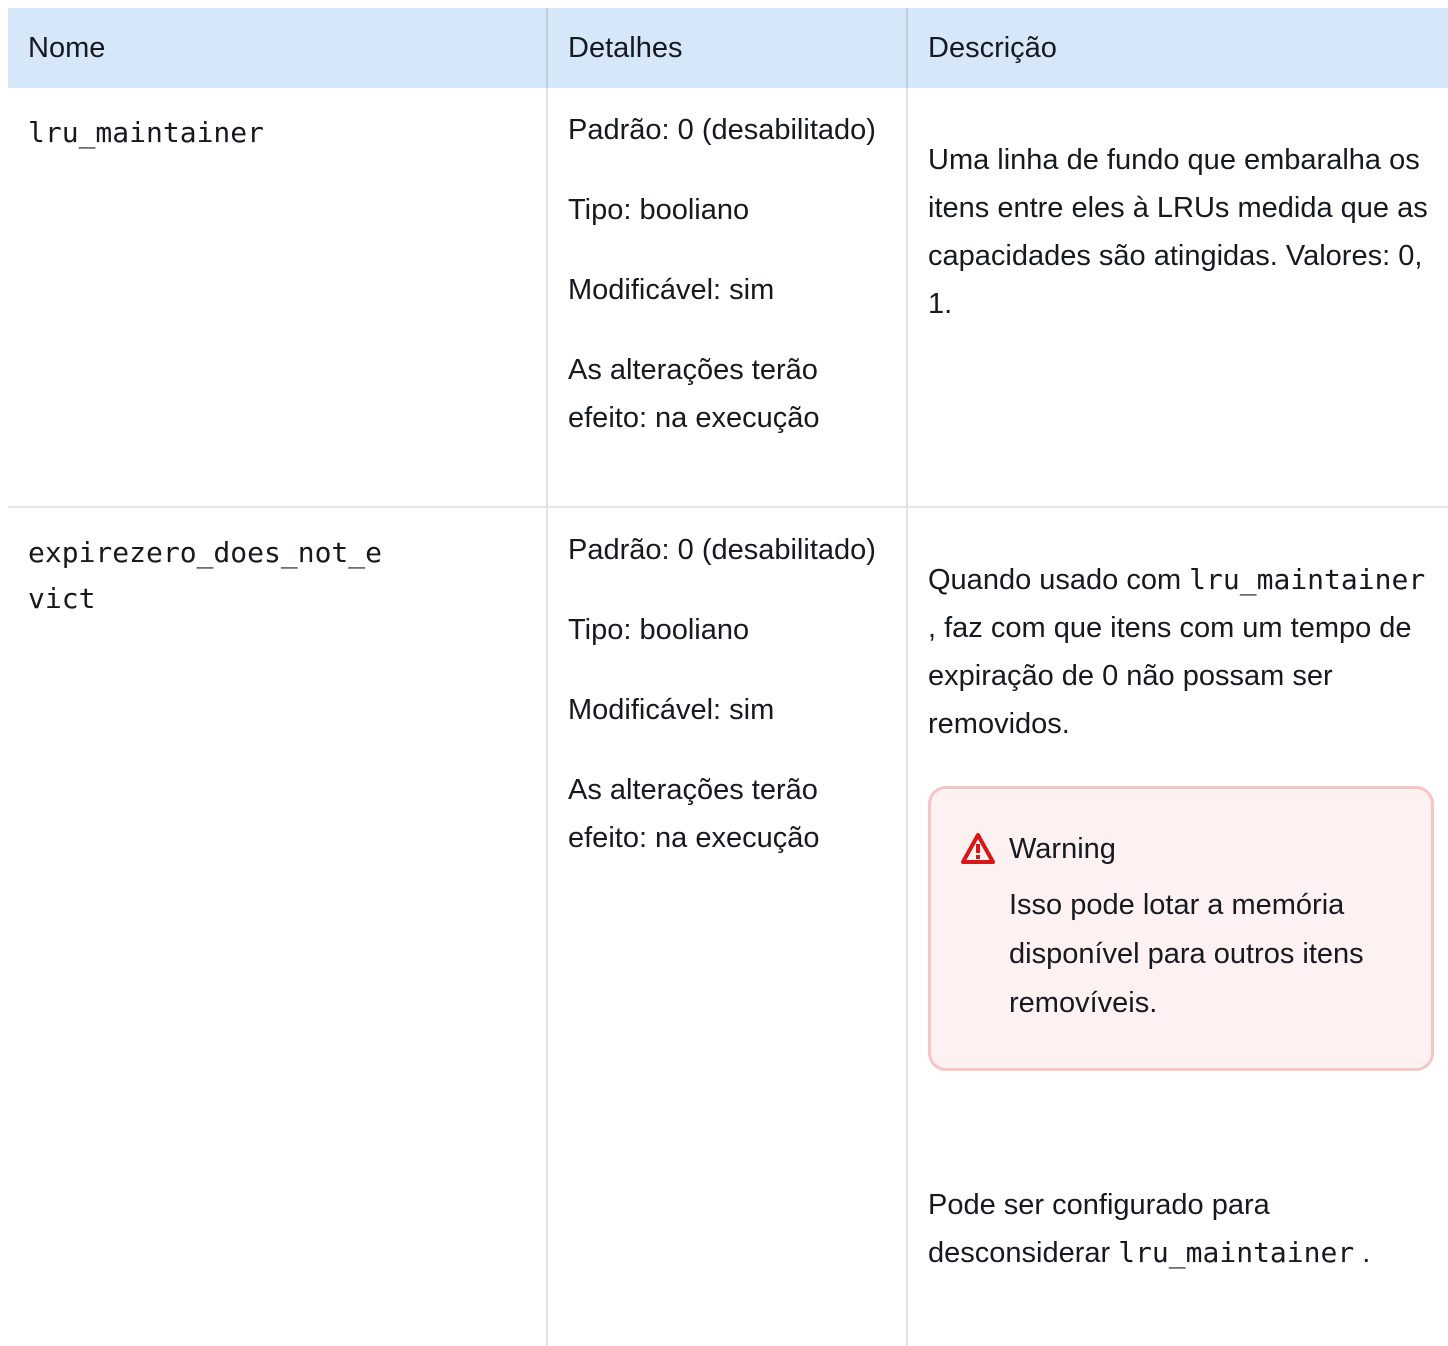 The height and width of the screenshot is (1346, 1448). What do you see at coordinates (1362, 1253) in the screenshot?
I see `note-suffix: .` at bounding box center [1362, 1253].